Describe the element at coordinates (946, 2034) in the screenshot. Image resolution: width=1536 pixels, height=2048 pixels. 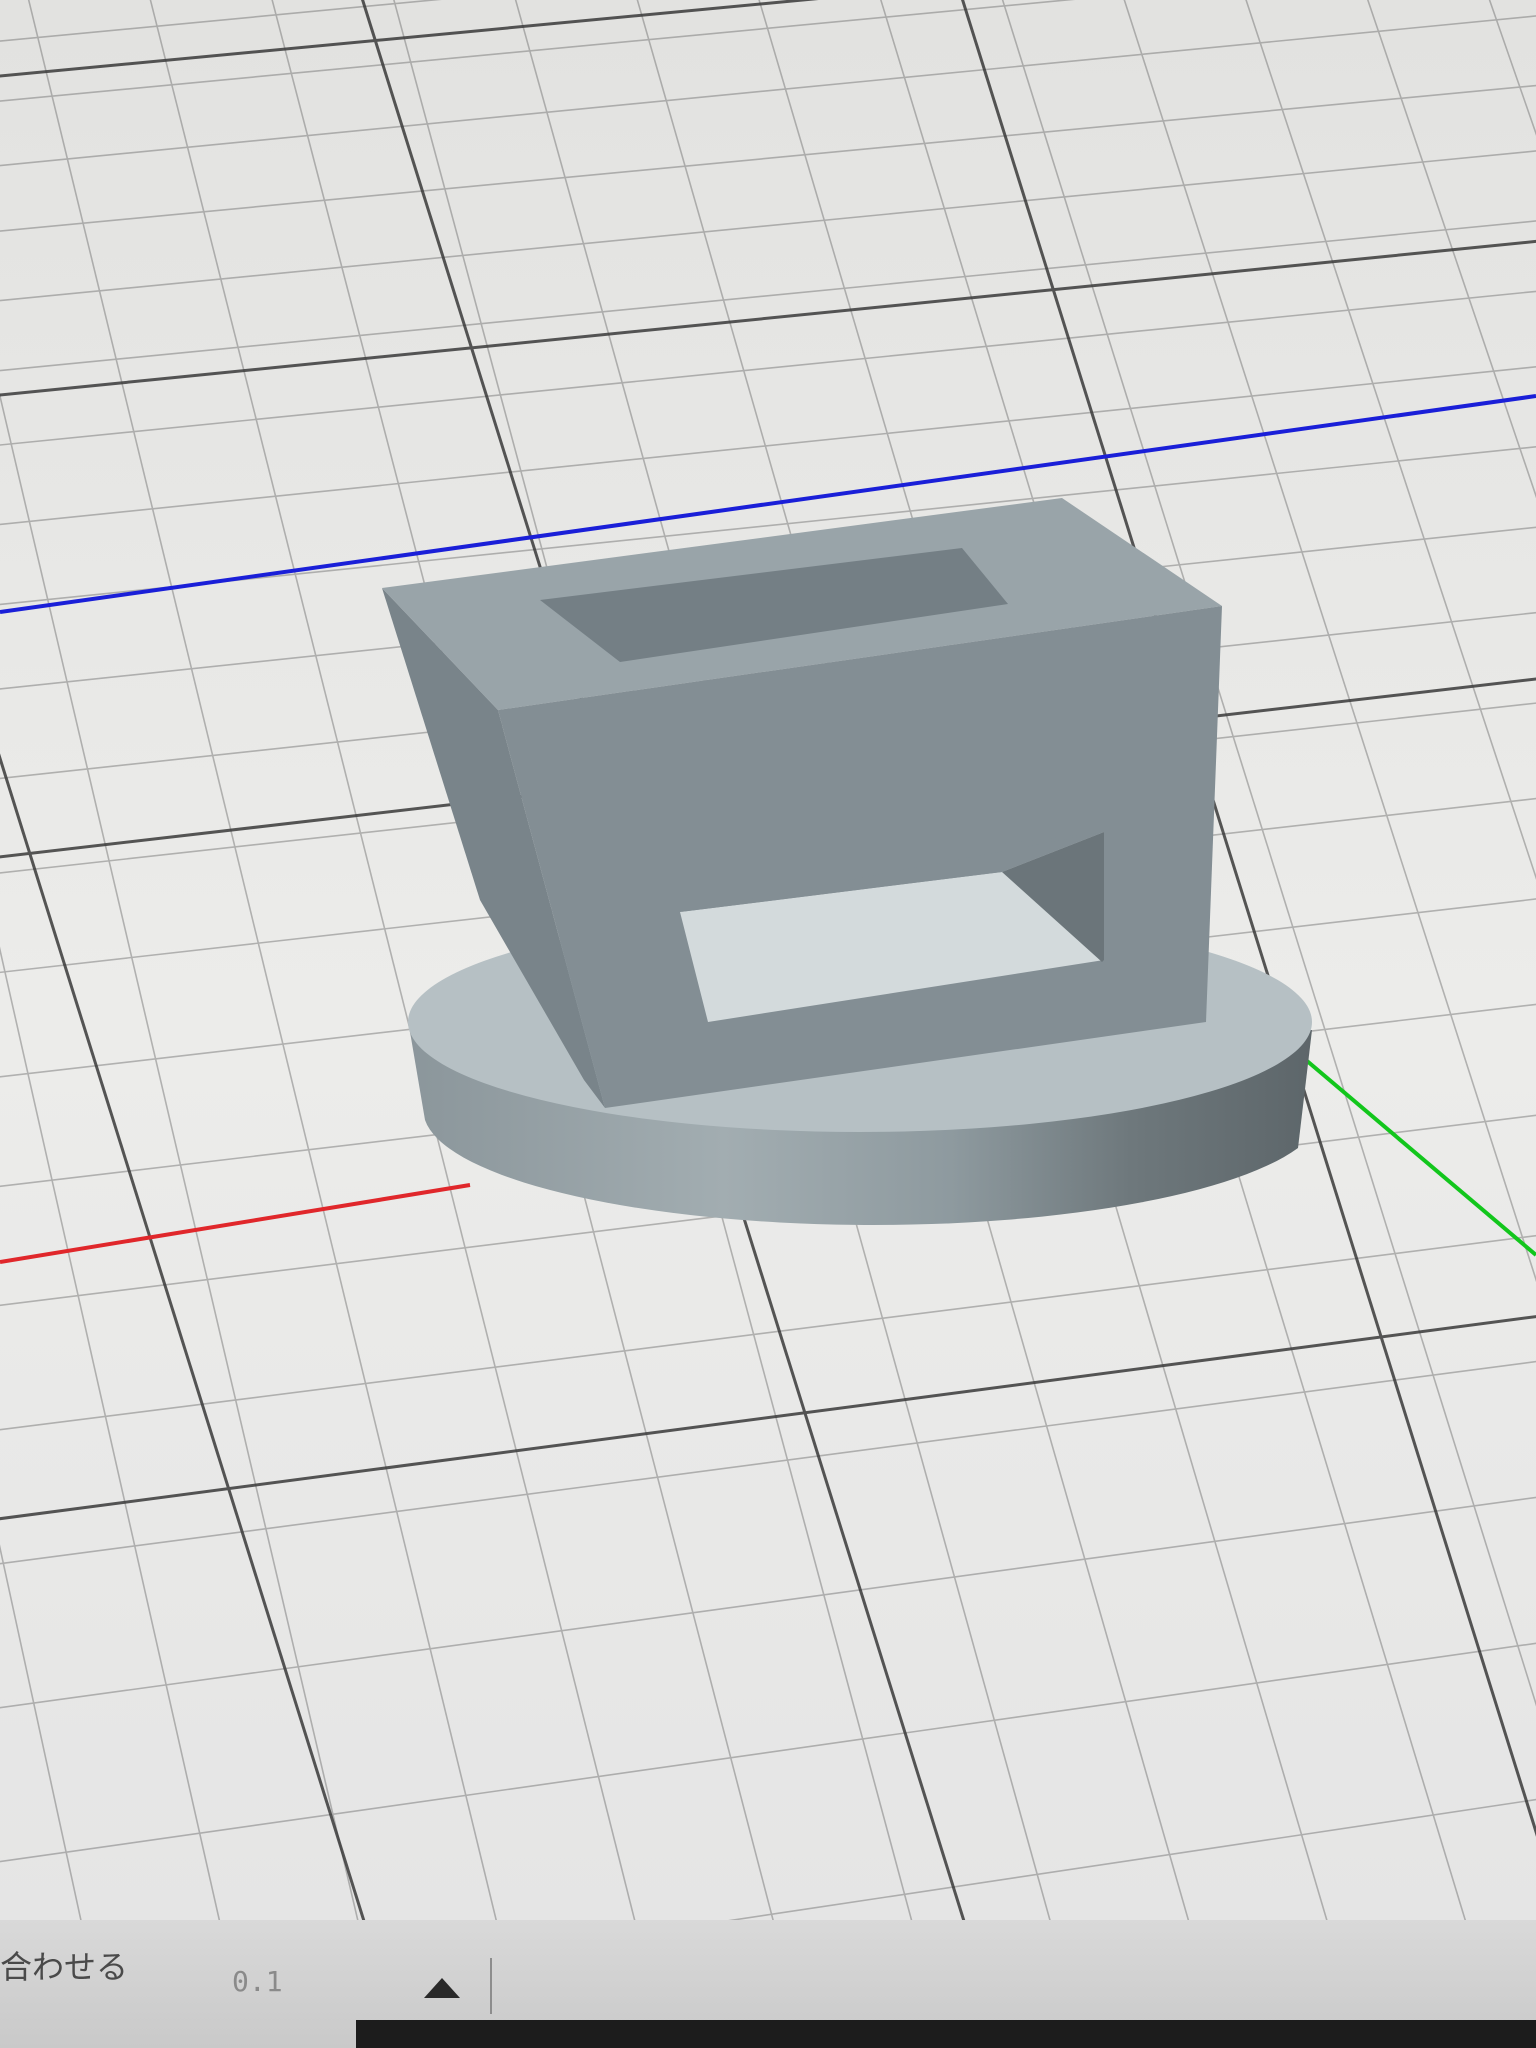
I see `status-strip` at that location.